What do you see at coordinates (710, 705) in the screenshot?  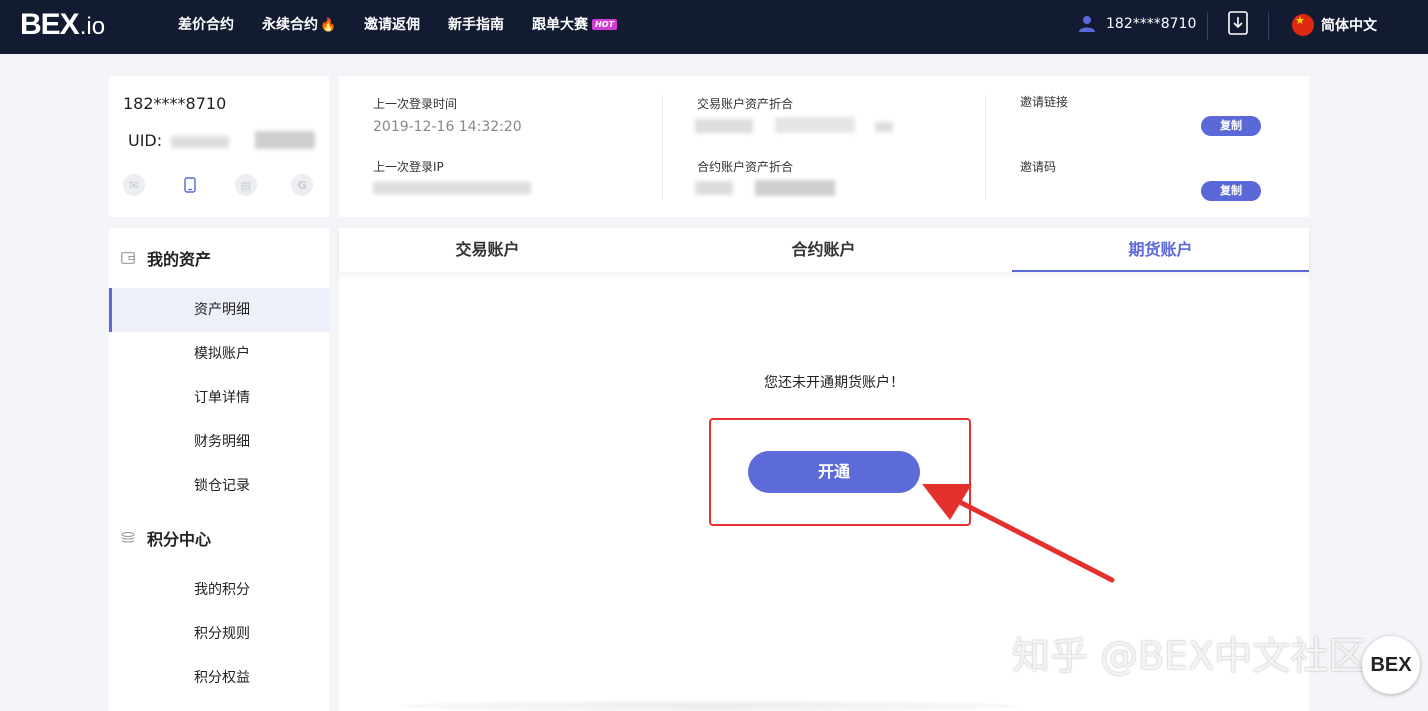 I see `decorative-shadow` at bounding box center [710, 705].